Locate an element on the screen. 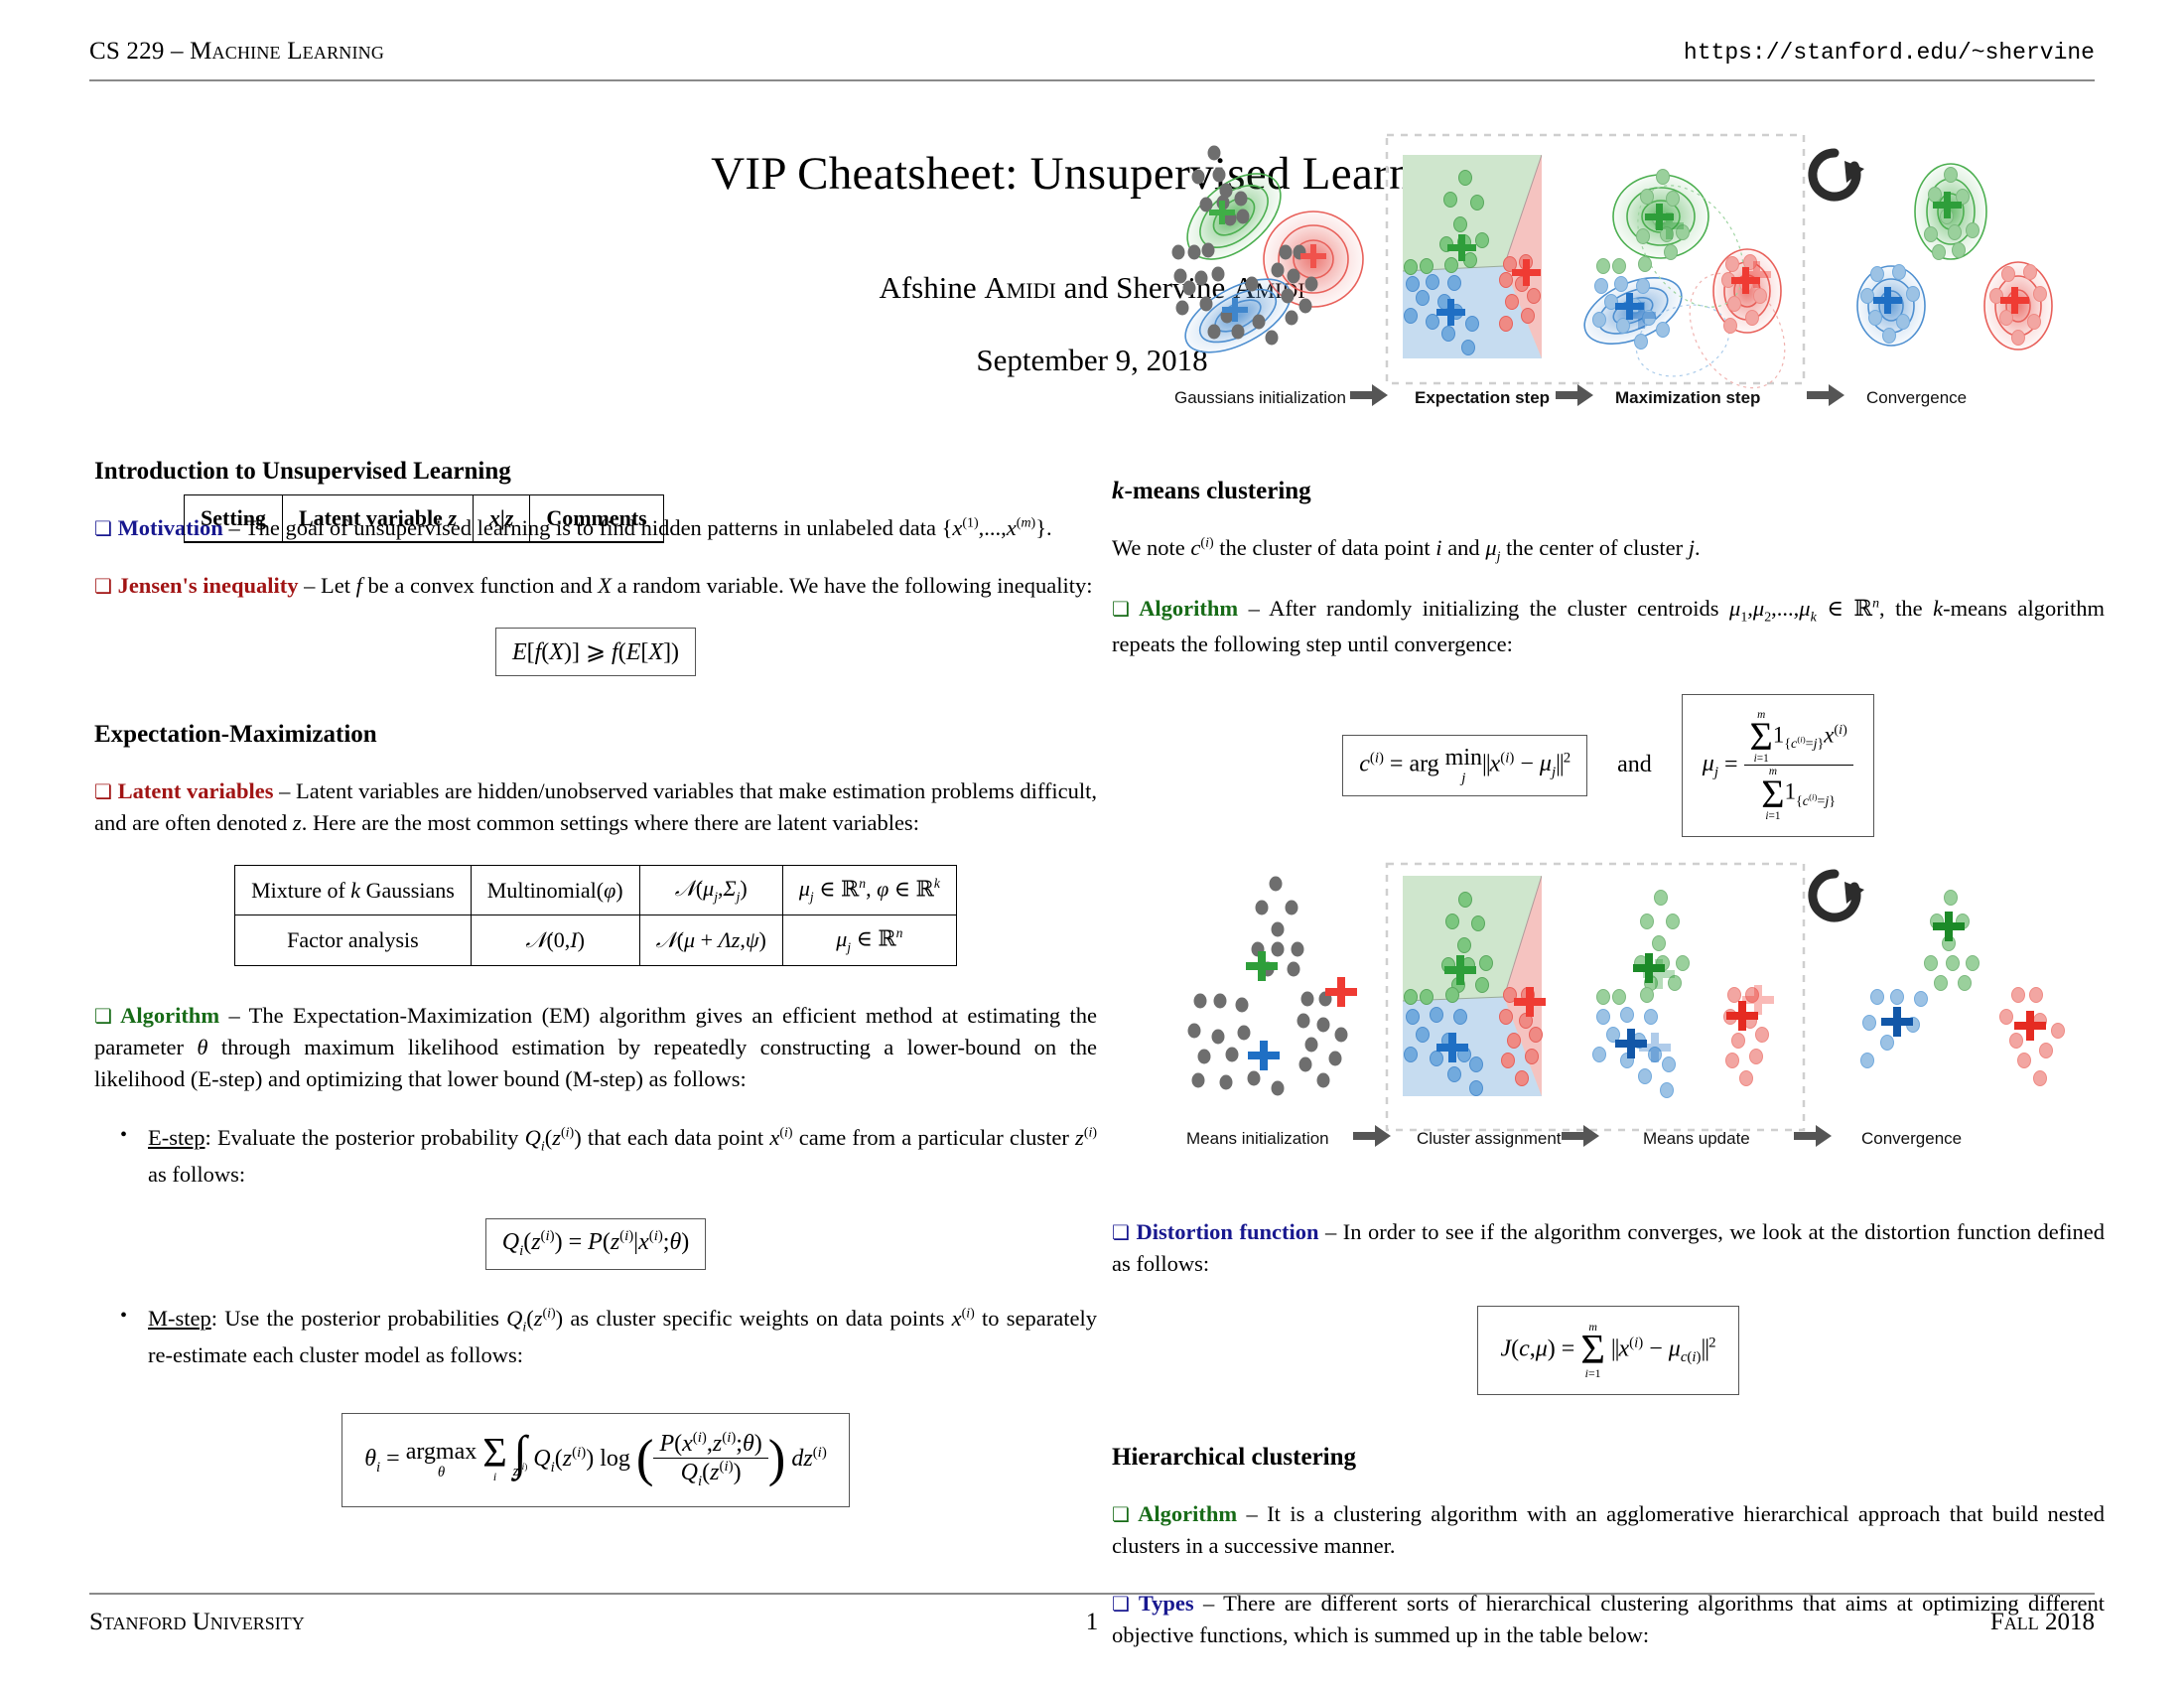 Image resolution: width=2184 pixels, height=1688 pixels. formula-distortion-row: J(c,μ) = m Σi=1 ||x(i) − μc(i)||2 is located at coordinates (1608, 1350).